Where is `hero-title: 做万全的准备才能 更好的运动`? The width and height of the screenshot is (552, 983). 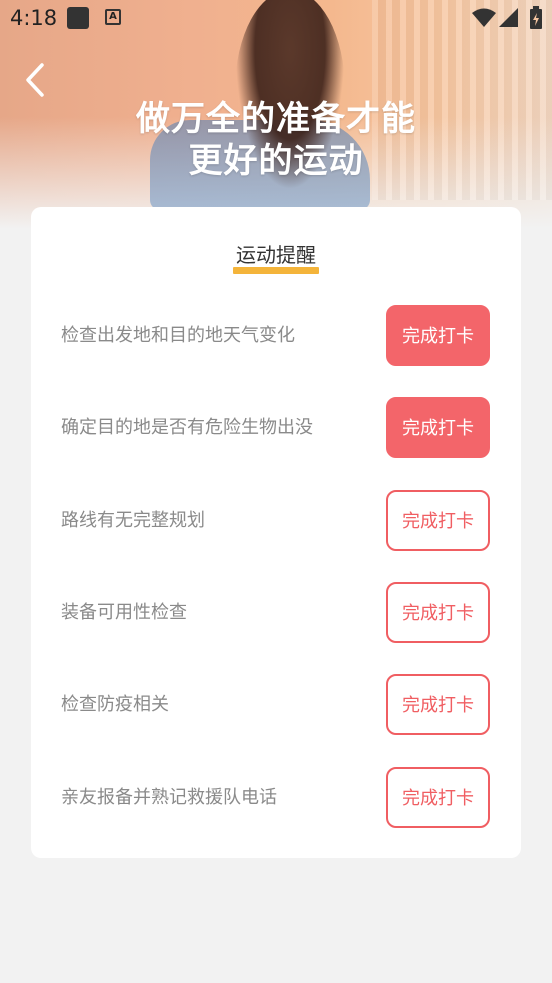
hero-title: 做万全的准备才能 更好的运动 is located at coordinates (276, 140).